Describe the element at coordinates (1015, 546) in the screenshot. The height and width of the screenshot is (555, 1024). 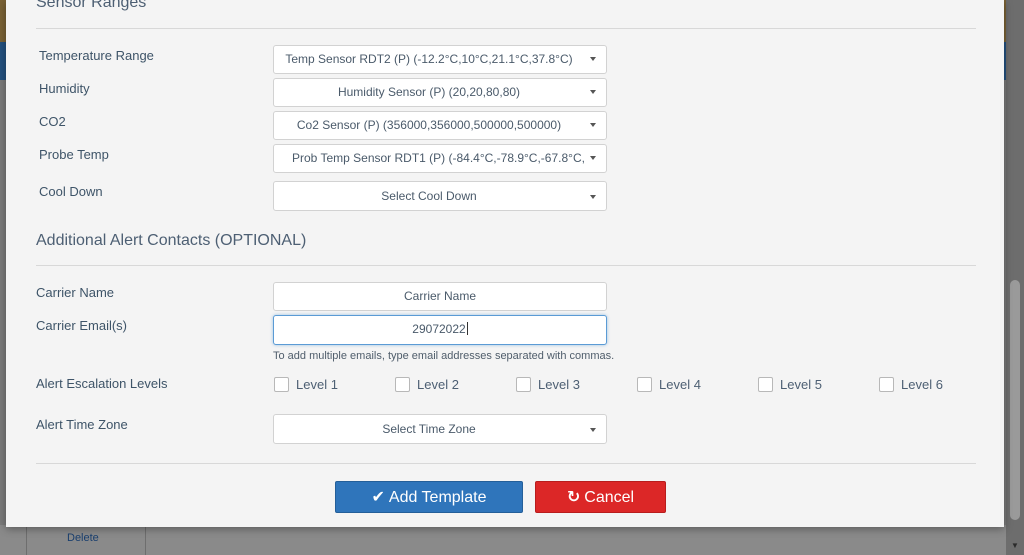
I see `scroll-down-arrow-icon: ▼` at that location.